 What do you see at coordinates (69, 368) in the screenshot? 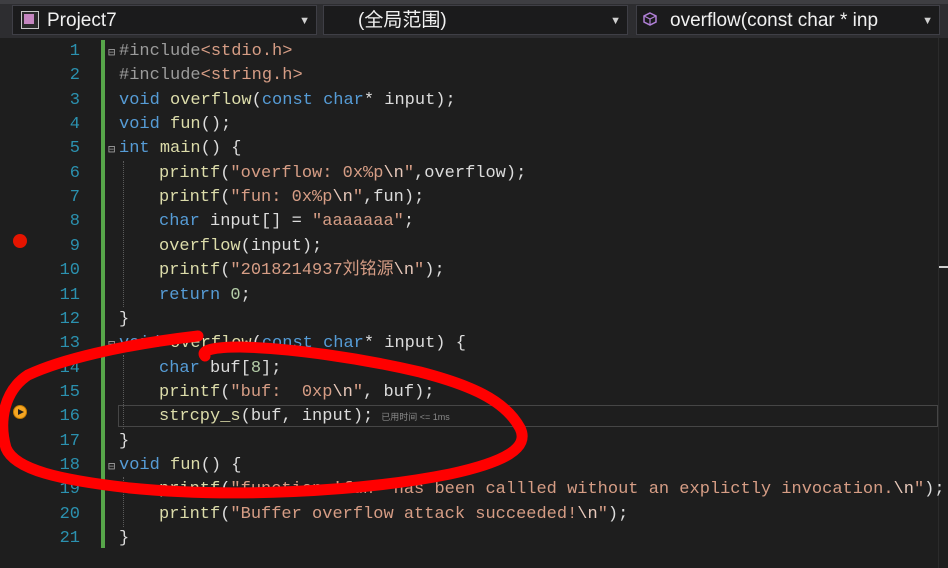
I see `line-number: 14` at bounding box center [69, 368].